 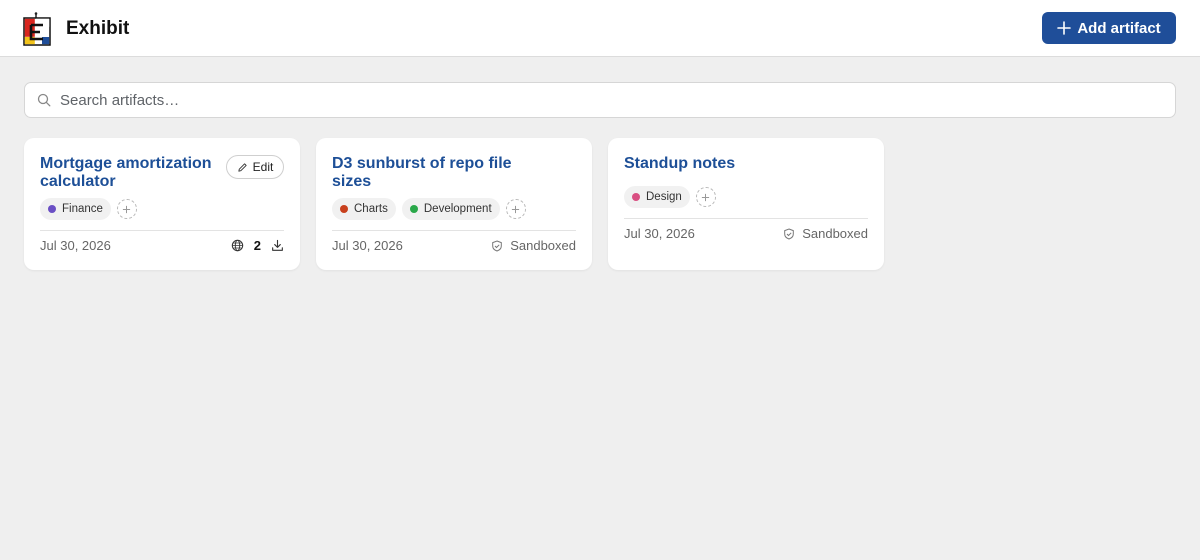 I want to click on tag-list: Charts Development, so click(x=429, y=209).